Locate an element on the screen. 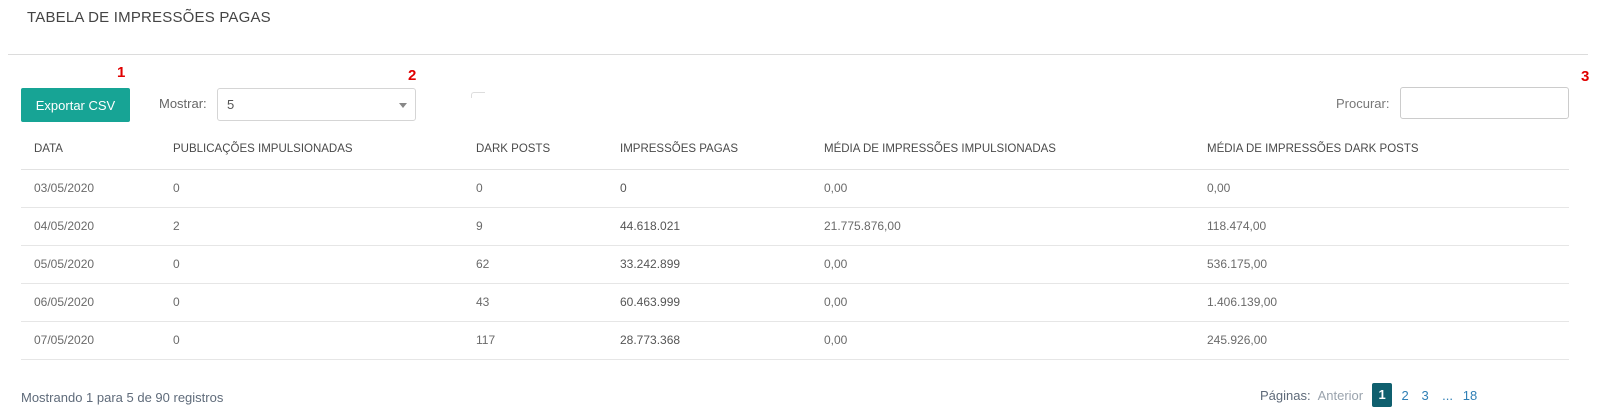 The image size is (1600, 414). cell-dark-posts: 117 is located at coordinates (535, 340).